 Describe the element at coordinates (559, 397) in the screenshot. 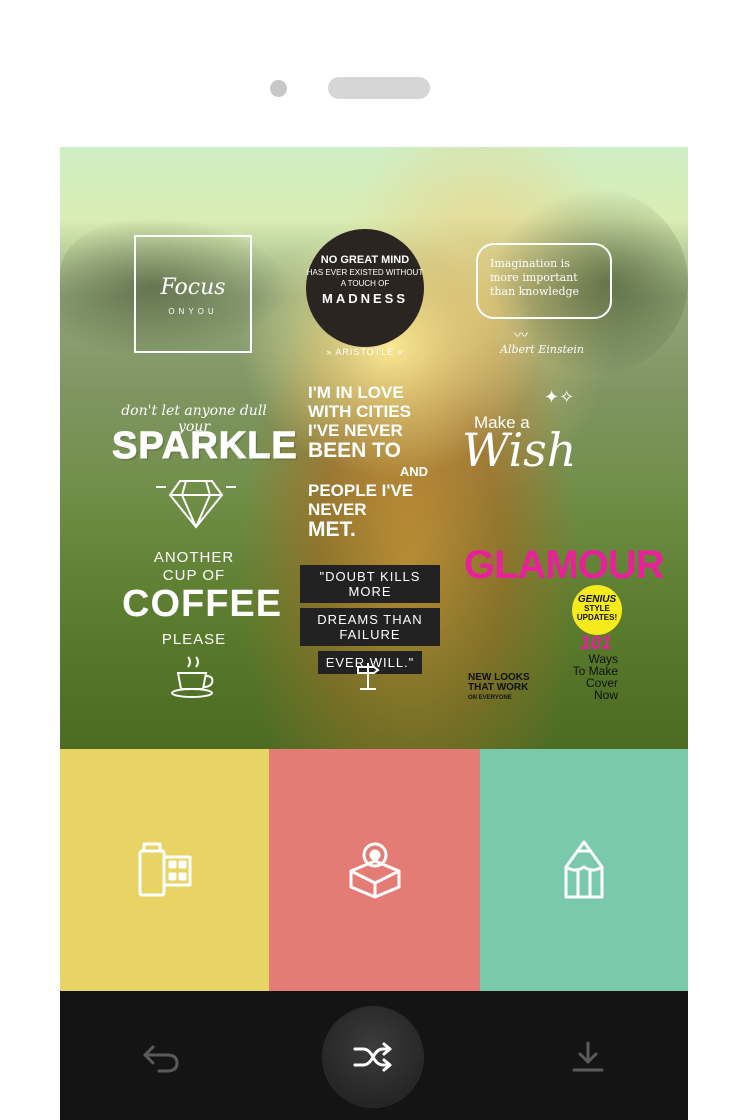

I see `stars-icon: ✦✧` at that location.